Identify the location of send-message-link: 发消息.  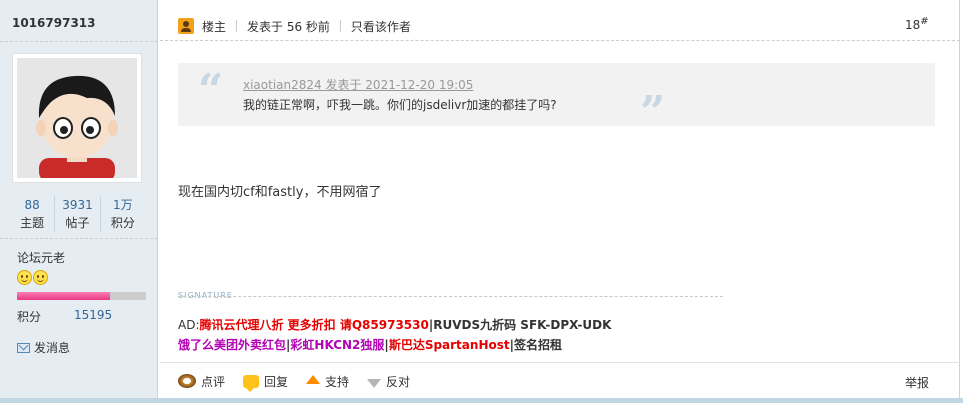
(43, 347).